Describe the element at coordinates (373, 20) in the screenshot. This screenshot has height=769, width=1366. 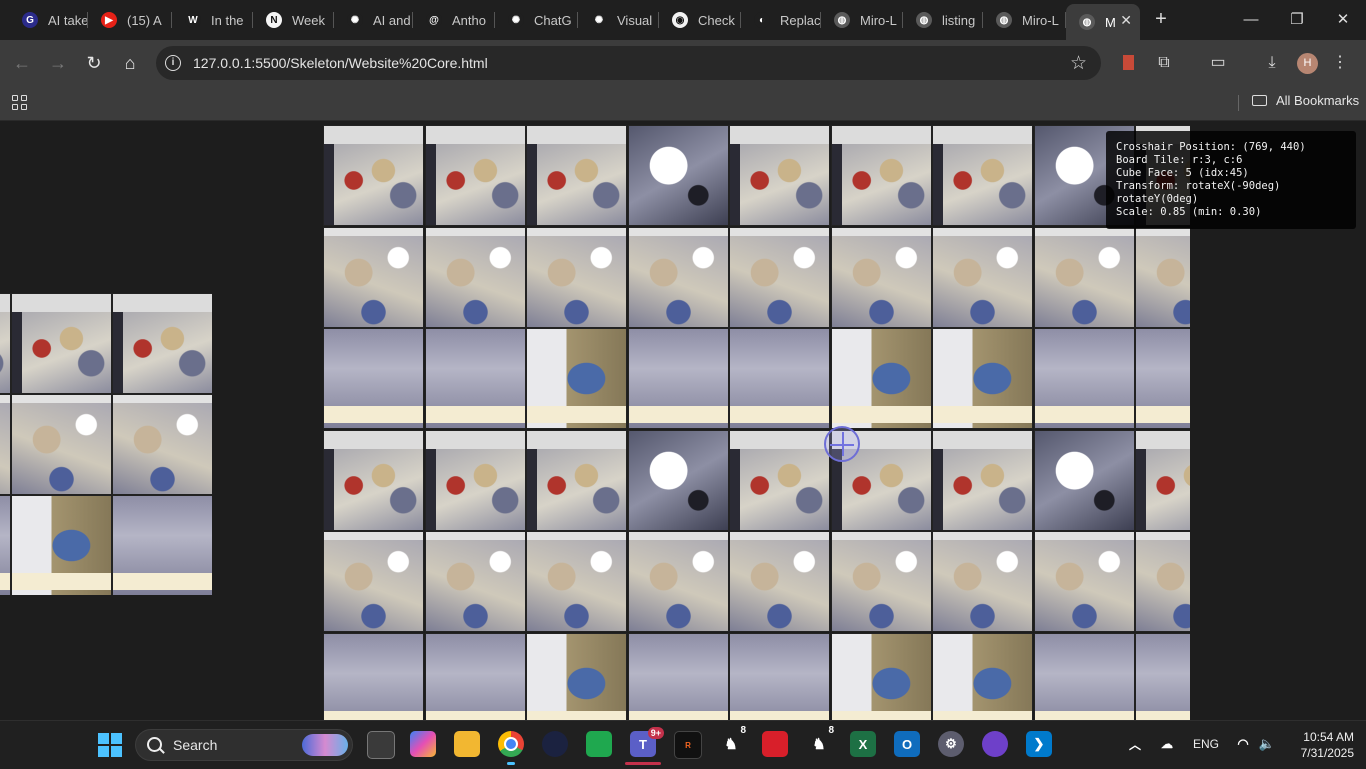
I see `tab-4: ✺ AI and` at that location.